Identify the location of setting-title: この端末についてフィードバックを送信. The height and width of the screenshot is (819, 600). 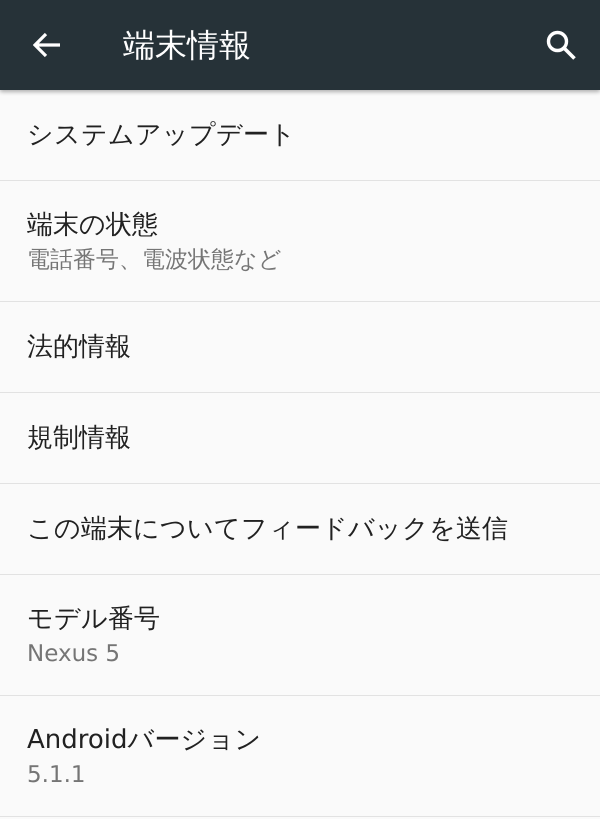
(267, 529).